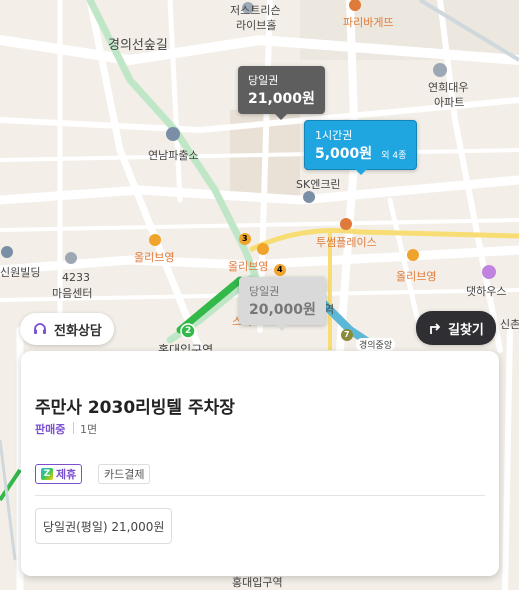 Image resolution: width=519 pixels, height=590 pixels. I want to click on parking-pin-selected: 1시간권 5,000원 외 4종, so click(361, 147).